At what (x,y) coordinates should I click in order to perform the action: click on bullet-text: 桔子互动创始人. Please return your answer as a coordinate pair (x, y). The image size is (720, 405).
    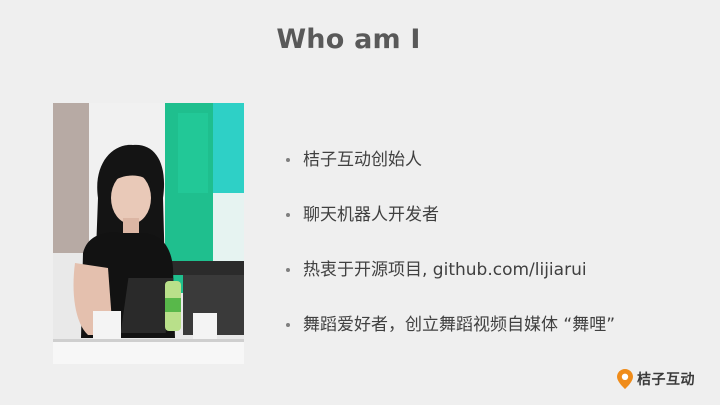
    Looking at the image, I should click on (362, 160).